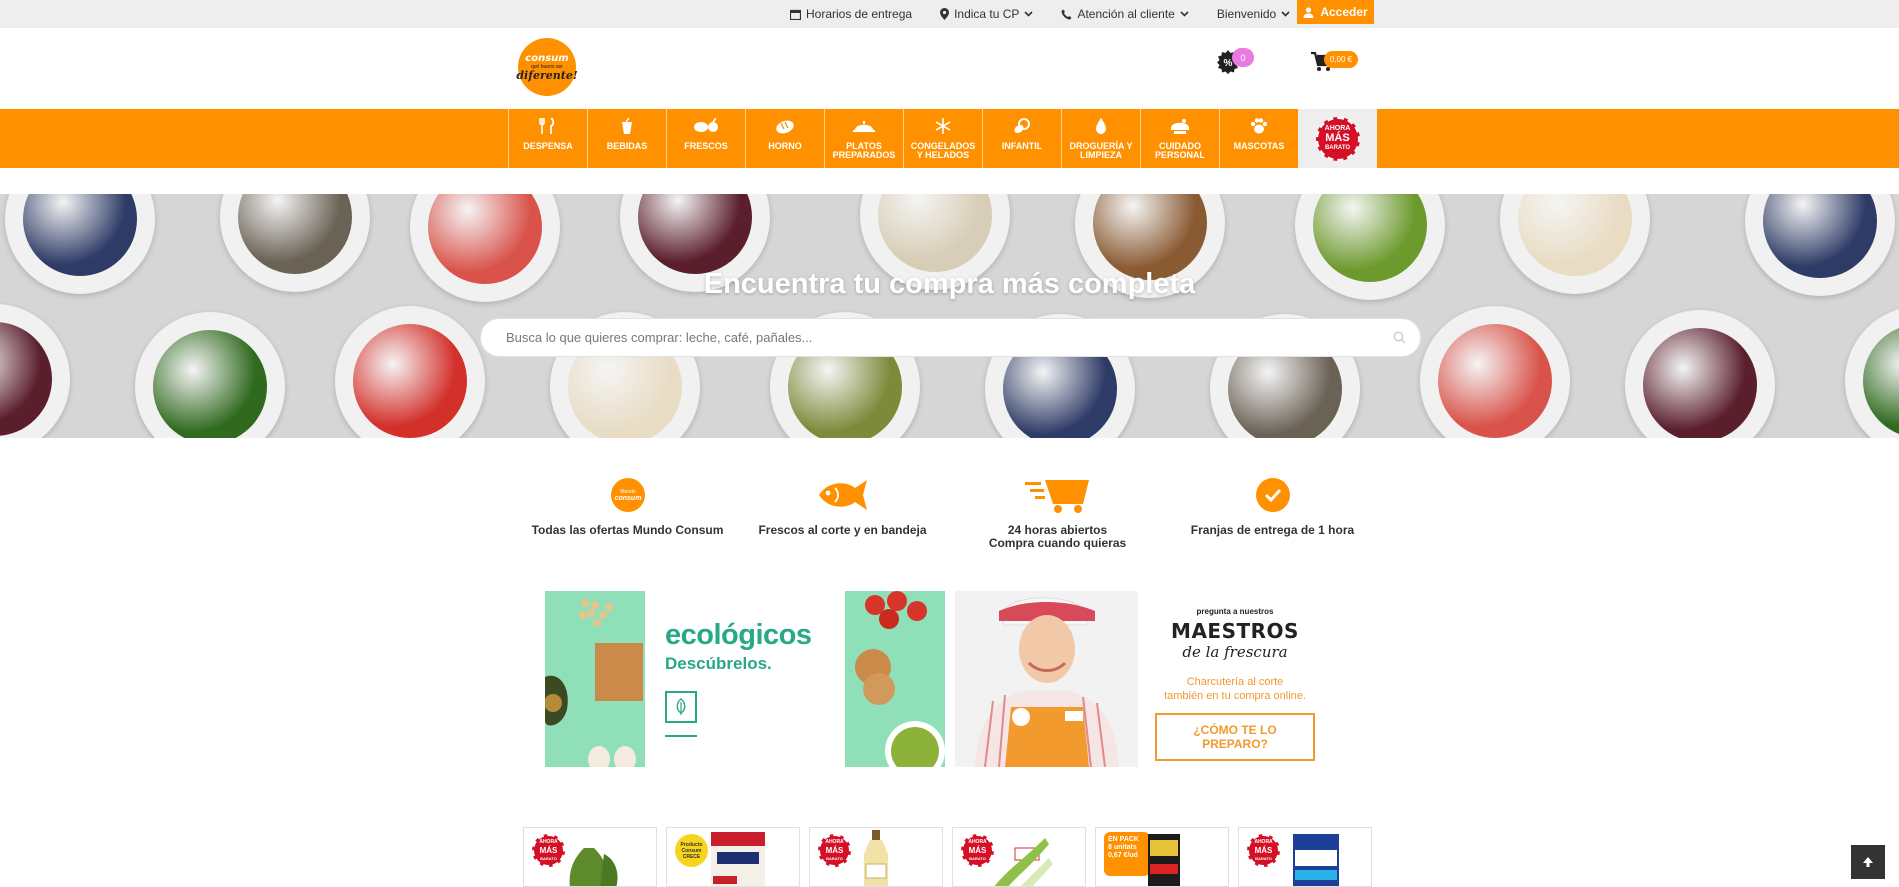 The height and width of the screenshot is (887, 1899). What do you see at coordinates (1258, 138) in the screenshot?
I see `nav-item-mascotas: MASCOTAS` at bounding box center [1258, 138].